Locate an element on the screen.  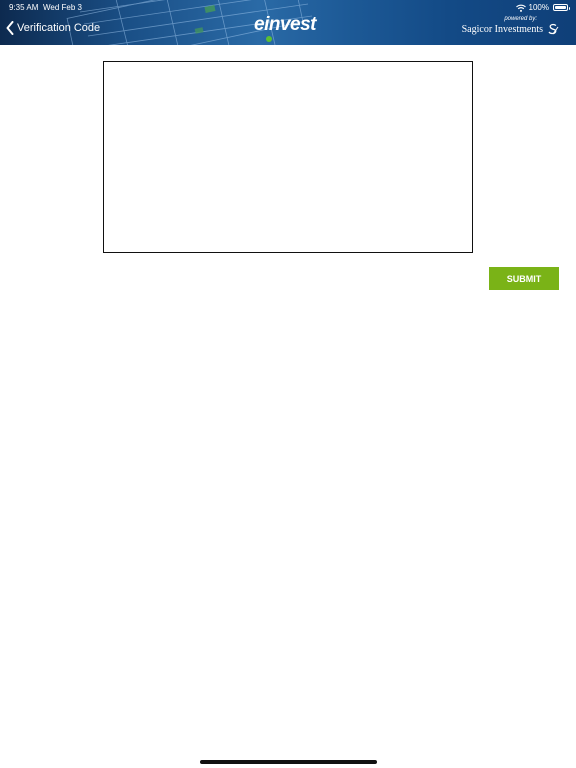
wifi-icon is located at coordinates (520, 8).